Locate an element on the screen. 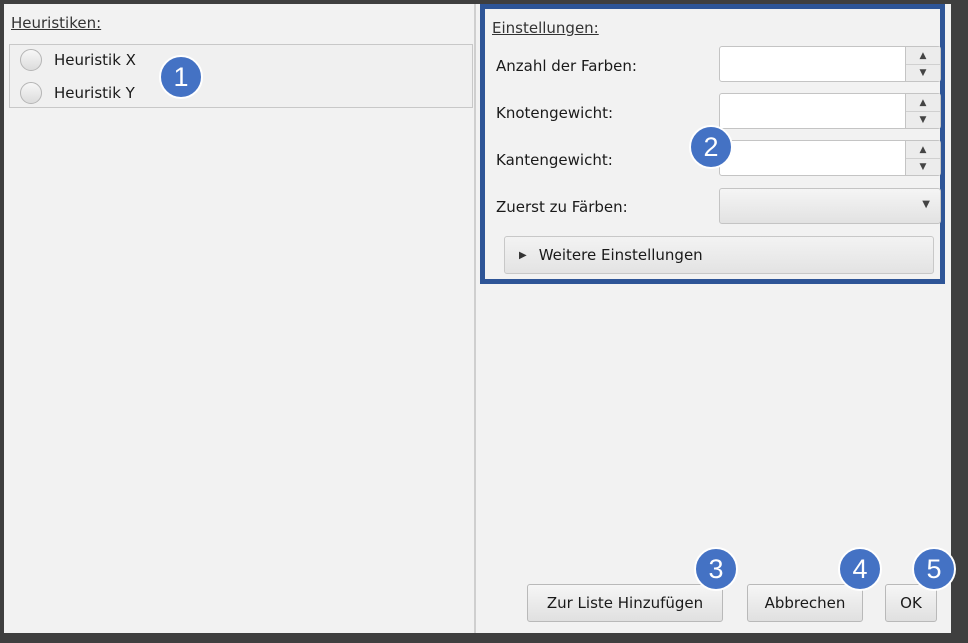 The width and height of the screenshot is (968, 643). expand-triangle-icon: ▶ is located at coordinates (523, 255).